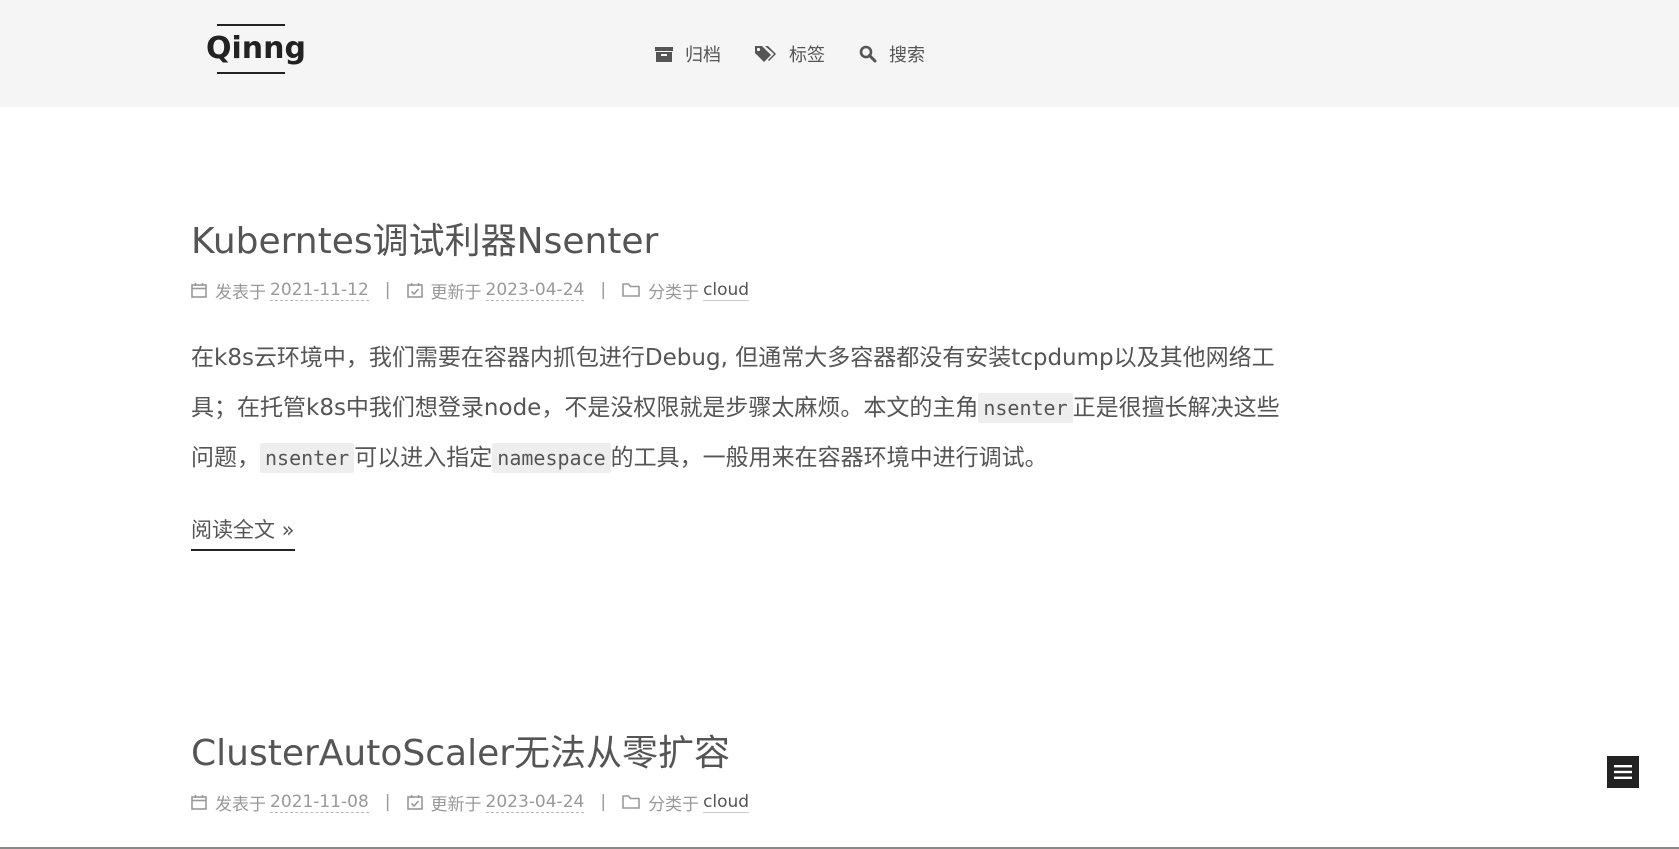  Describe the element at coordinates (874, 54) in the screenshot. I see `search-icon` at that location.